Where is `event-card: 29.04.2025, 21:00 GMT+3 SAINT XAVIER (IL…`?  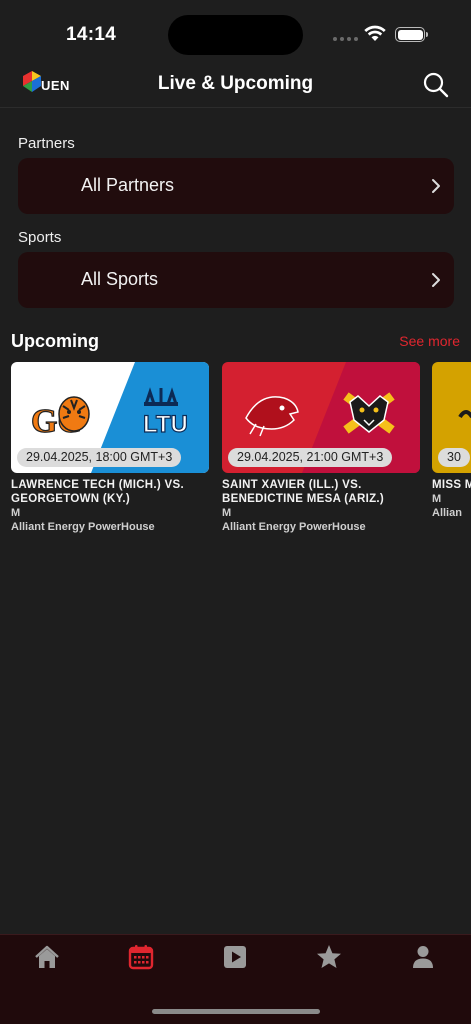 event-card: 29.04.2025, 21:00 GMT+3 SAINT XAVIER (IL… is located at coordinates (321, 448).